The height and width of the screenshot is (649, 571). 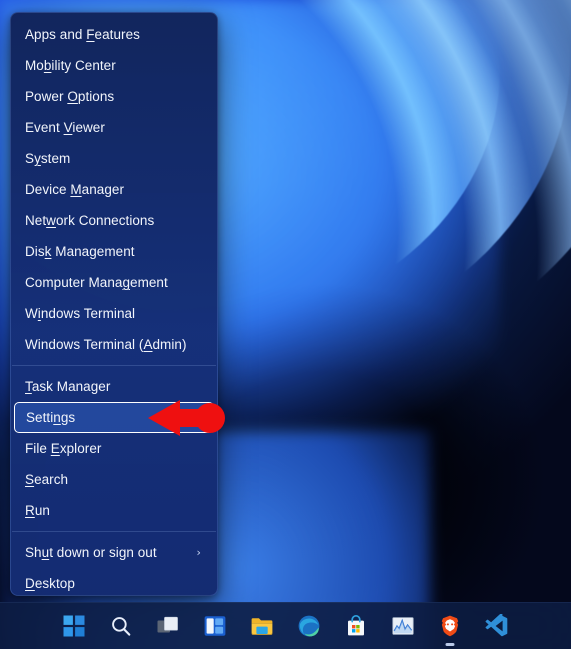 What do you see at coordinates (48, 158) in the screenshot?
I see `menu-item-label: System` at bounding box center [48, 158].